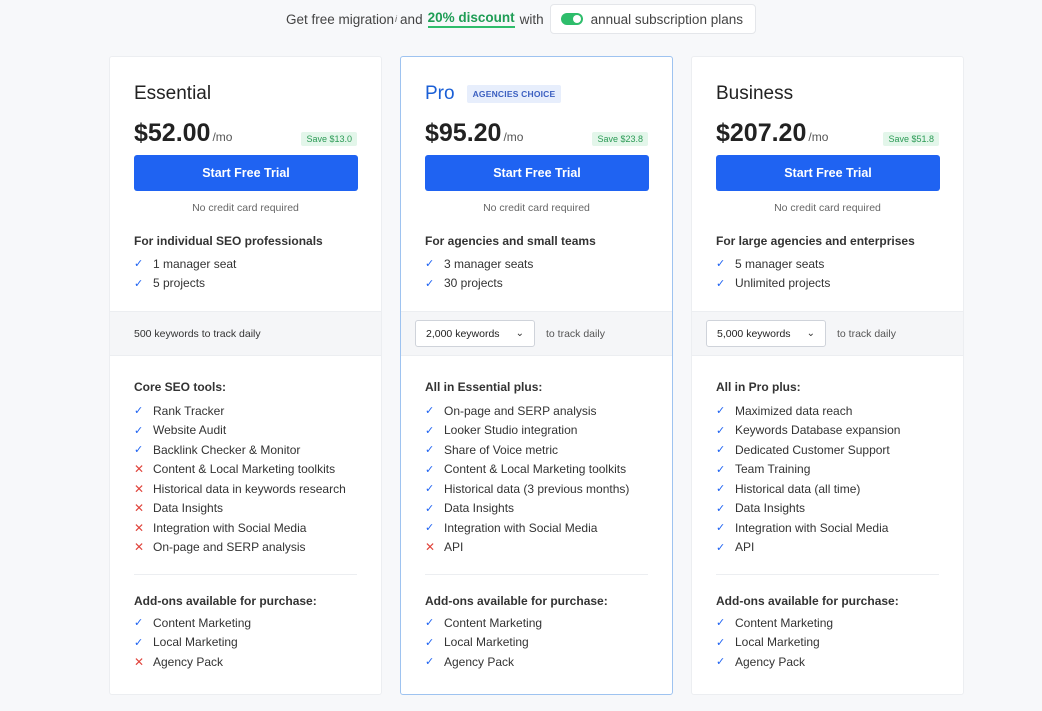 Image resolution: width=1042 pixels, height=711 pixels. What do you see at coordinates (475, 333) in the screenshot?
I see `keywords-select: 2,000 keywords ⌄` at bounding box center [475, 333].